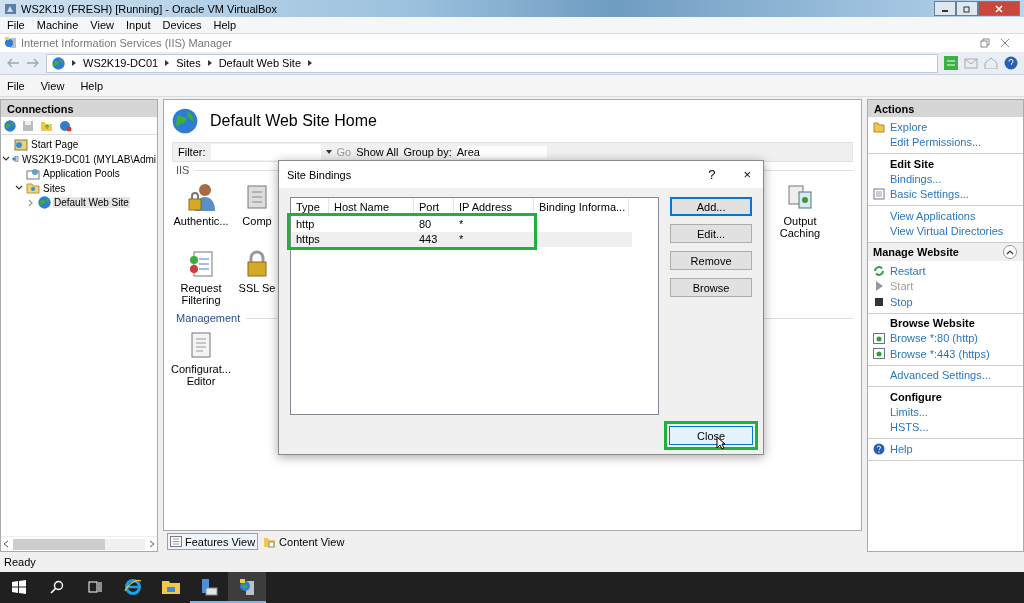 This screenshot has width=1024, height=603. What do you see at coordinates (152, 544) in the screenshot?
I see `scroll-right-icon` at bounding box center [152, 544].